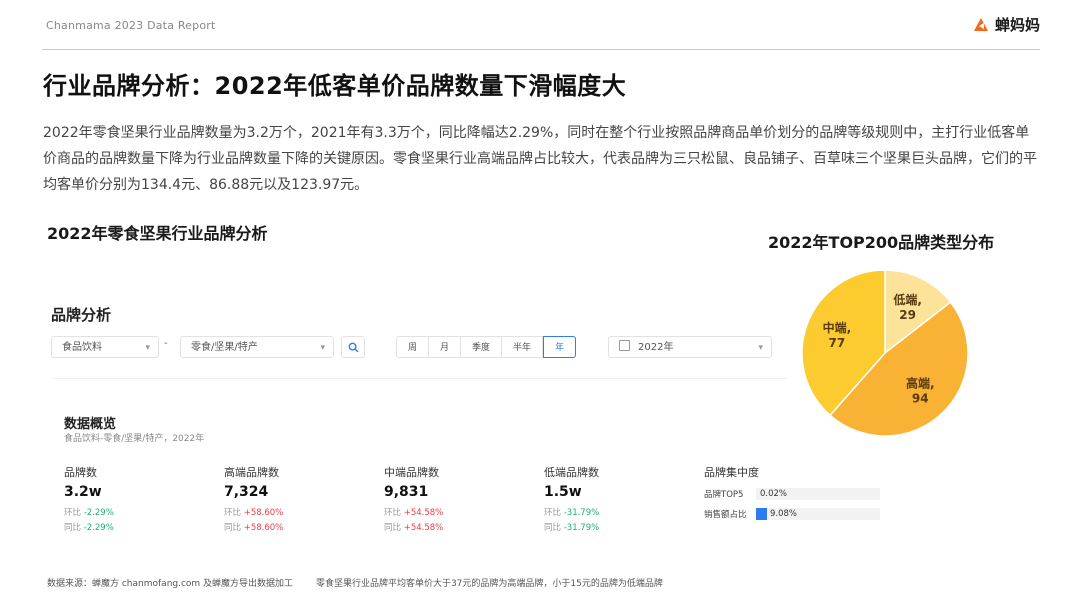  What do you see at coordinates (489, 584) in the screenshot?
I see `footnote: 零食坚果行业品牌平均客单价大于37元的品牌为高端品牌，小于15元的品牌为低端品牌` at bounding box center [489, 584].